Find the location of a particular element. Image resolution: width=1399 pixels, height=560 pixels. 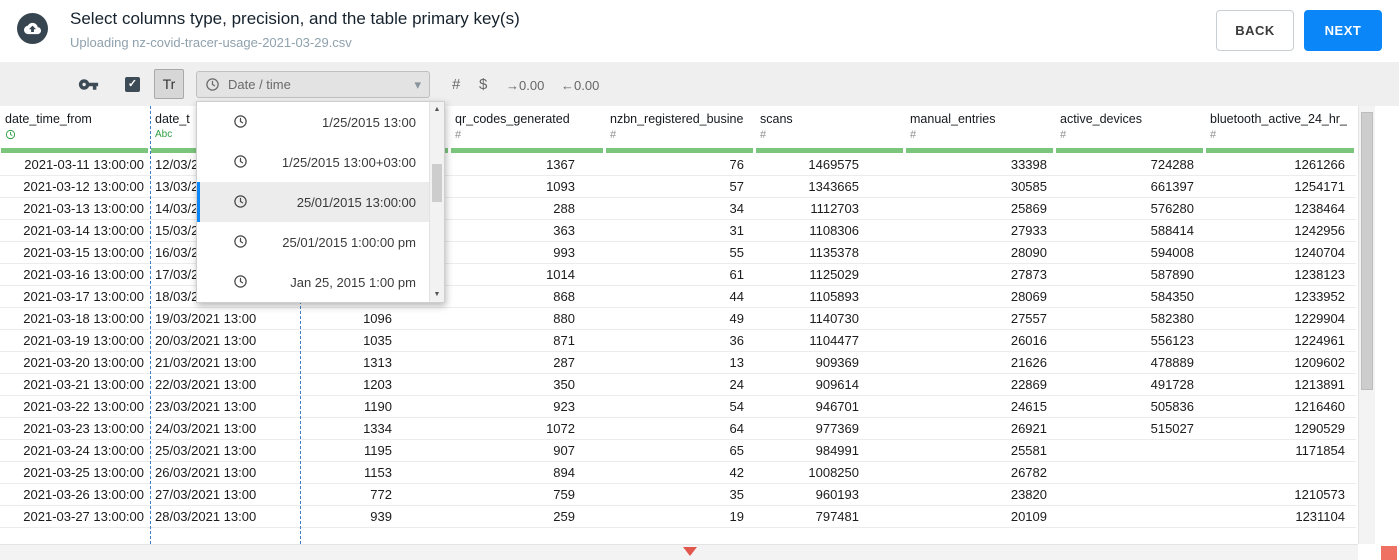

table-cell: 65 is located at coordinates (736, 450).